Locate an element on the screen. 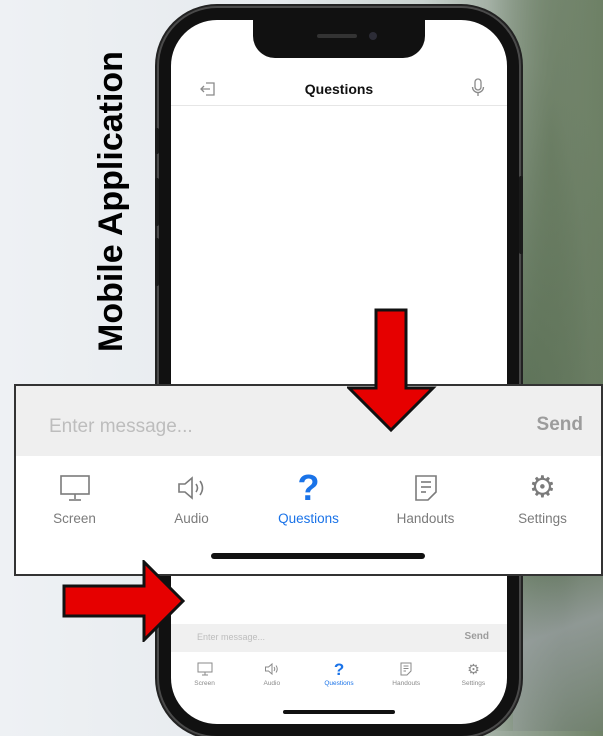 The image size is (603, 736). home-indicator-zoomed is located at coordinates (318, 556).